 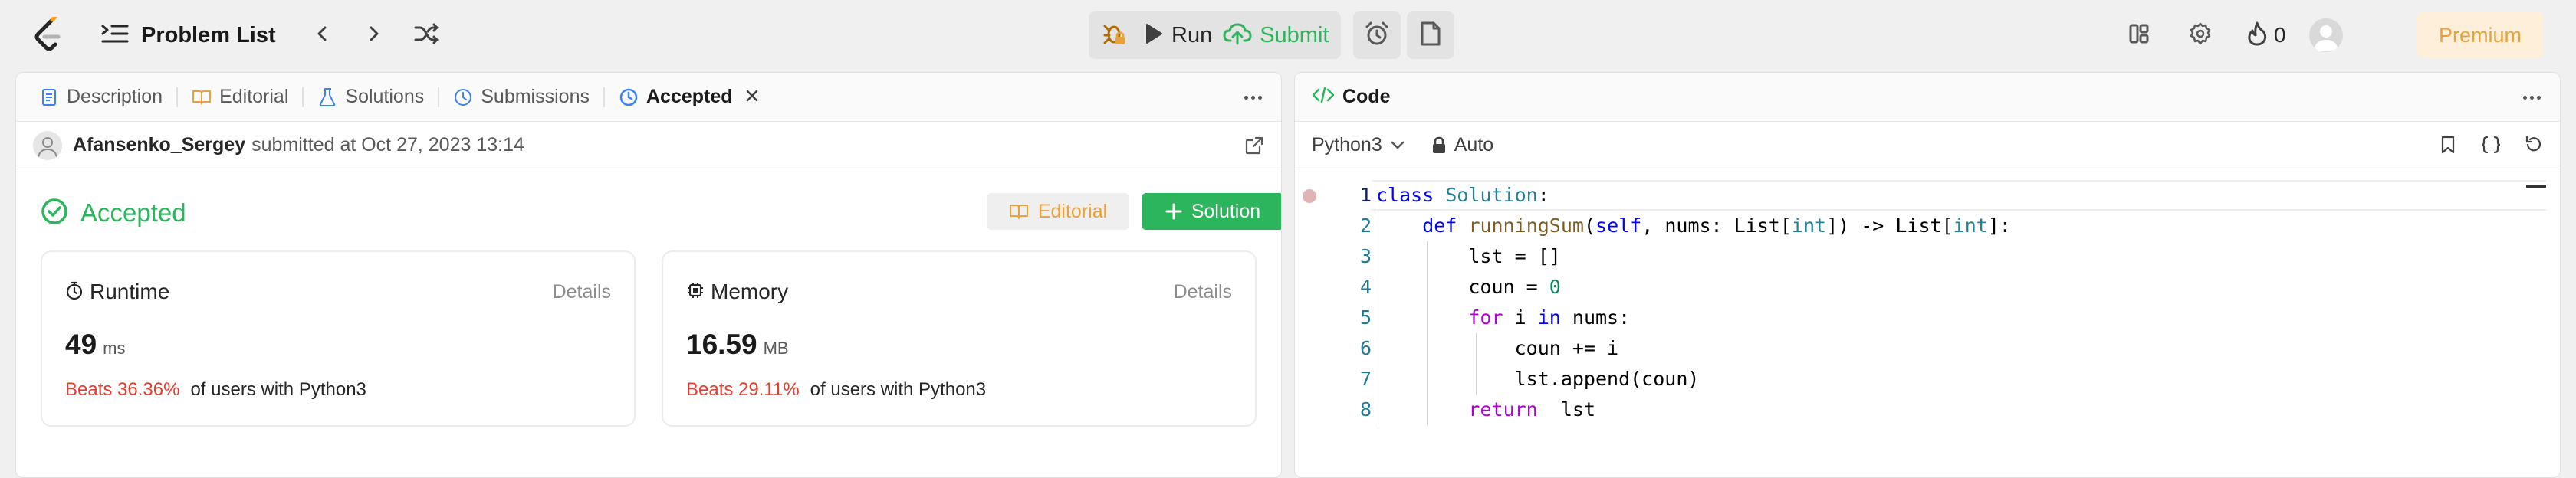 I want to click on tab-solutions: Solutions, so click(x=370, y=98).